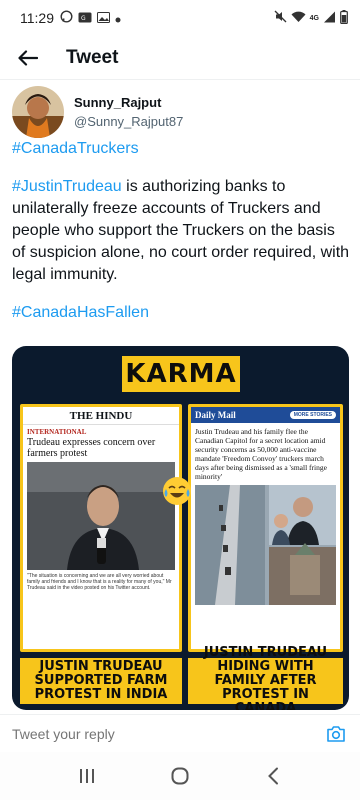 This screenshot has width=360, height=800. What do you see at coordinates (118, 18) in the screenshot?
I see `dot-icon` at bounding box center [118, 18].